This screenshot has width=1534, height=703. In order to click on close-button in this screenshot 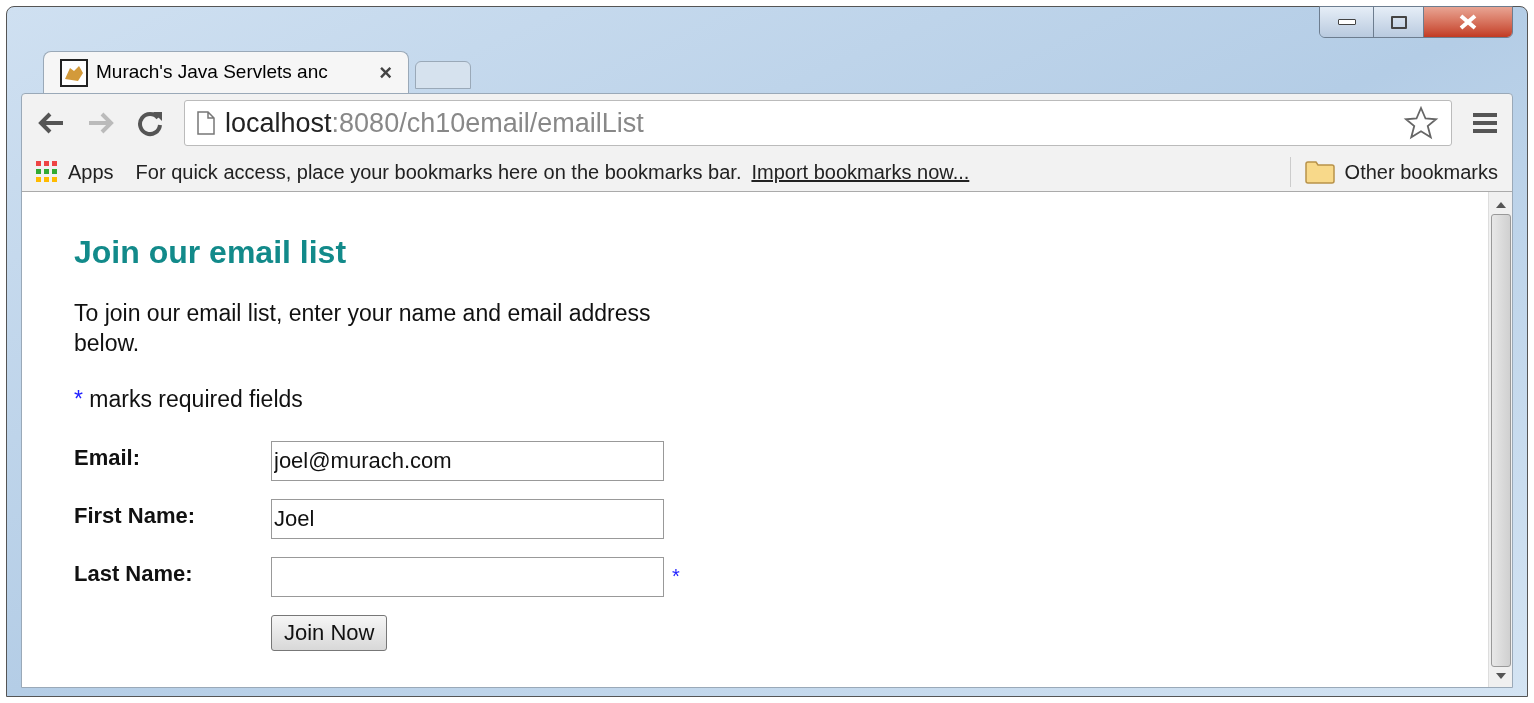, I will do `click(1468, 22)`.